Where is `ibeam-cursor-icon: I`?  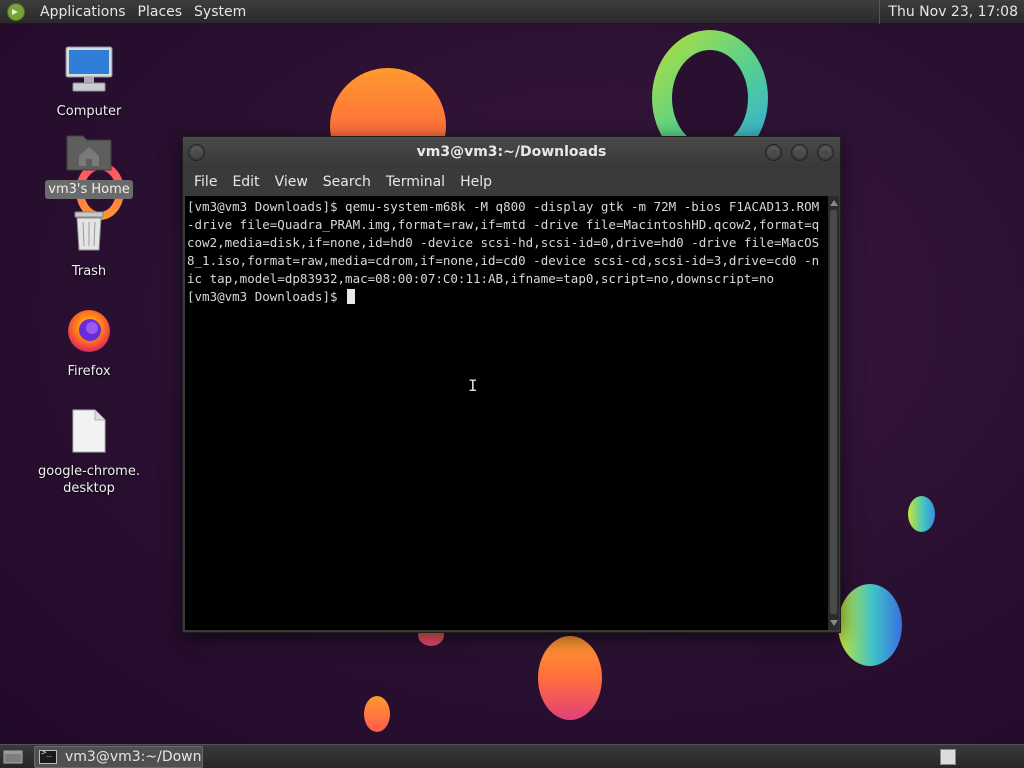
ibeam-cursor-icon: I is located at coordinates (473, 385).